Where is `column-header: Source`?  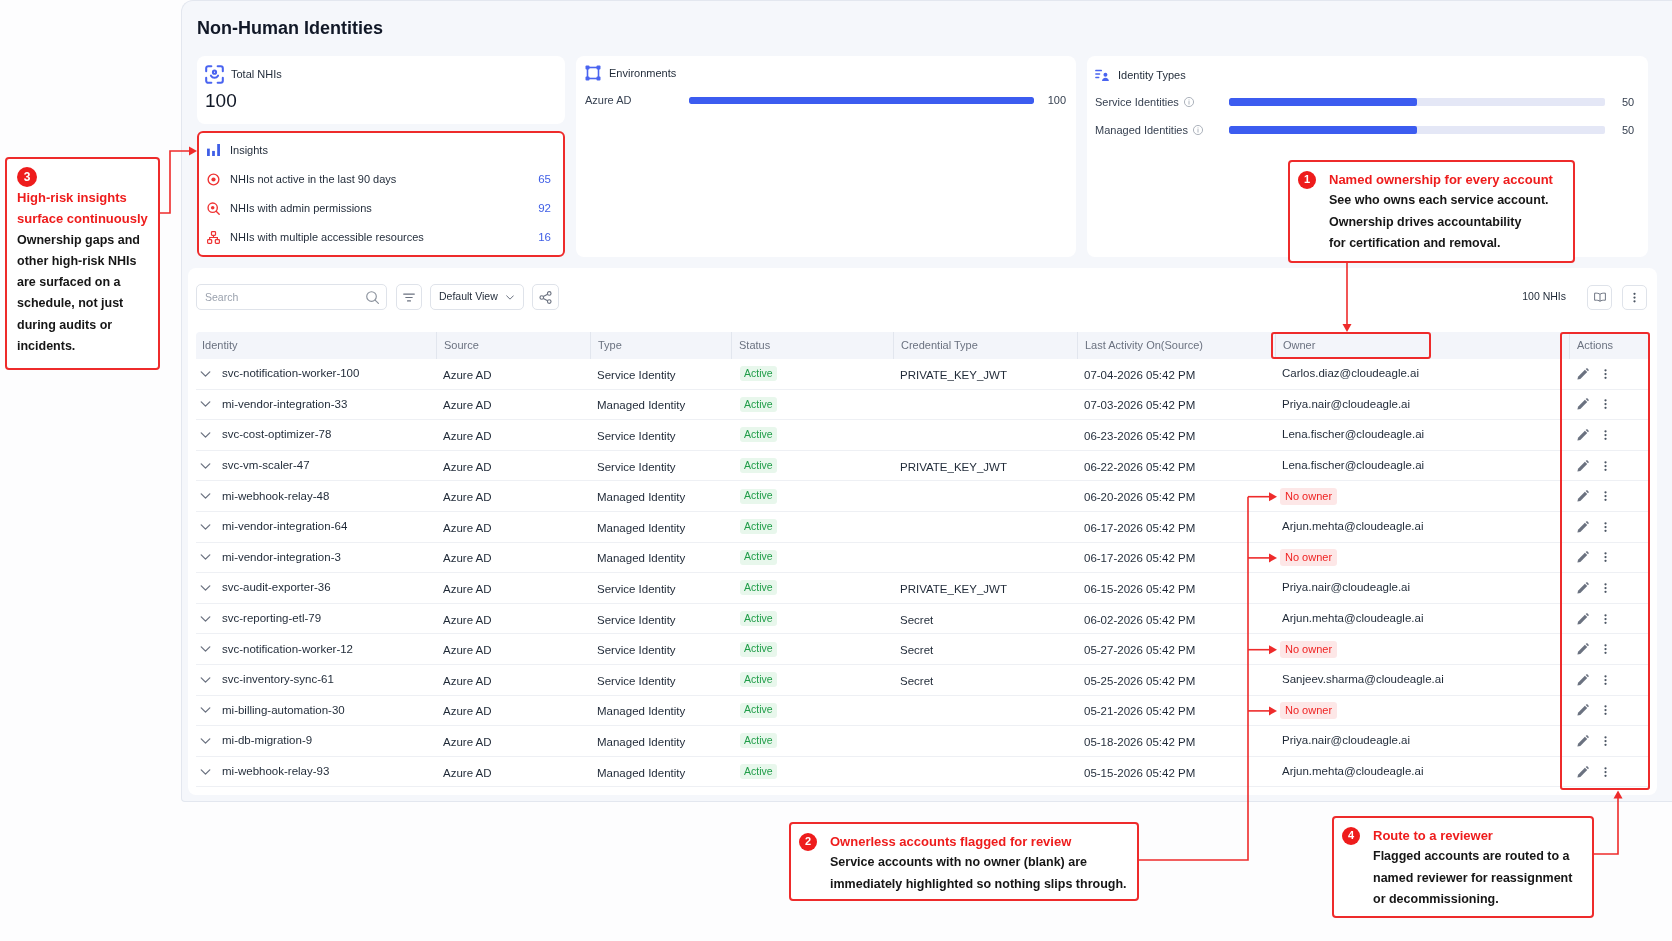 column-header: Source is located at coordinates (461, 346).